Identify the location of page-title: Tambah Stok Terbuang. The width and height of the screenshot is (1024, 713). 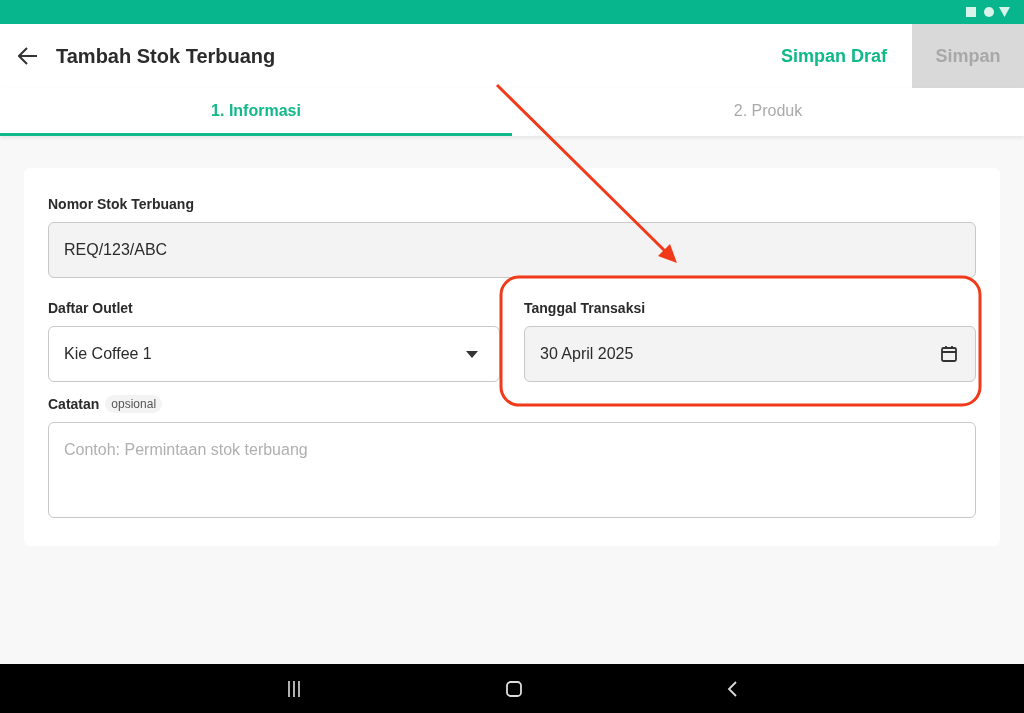
(166, 56).